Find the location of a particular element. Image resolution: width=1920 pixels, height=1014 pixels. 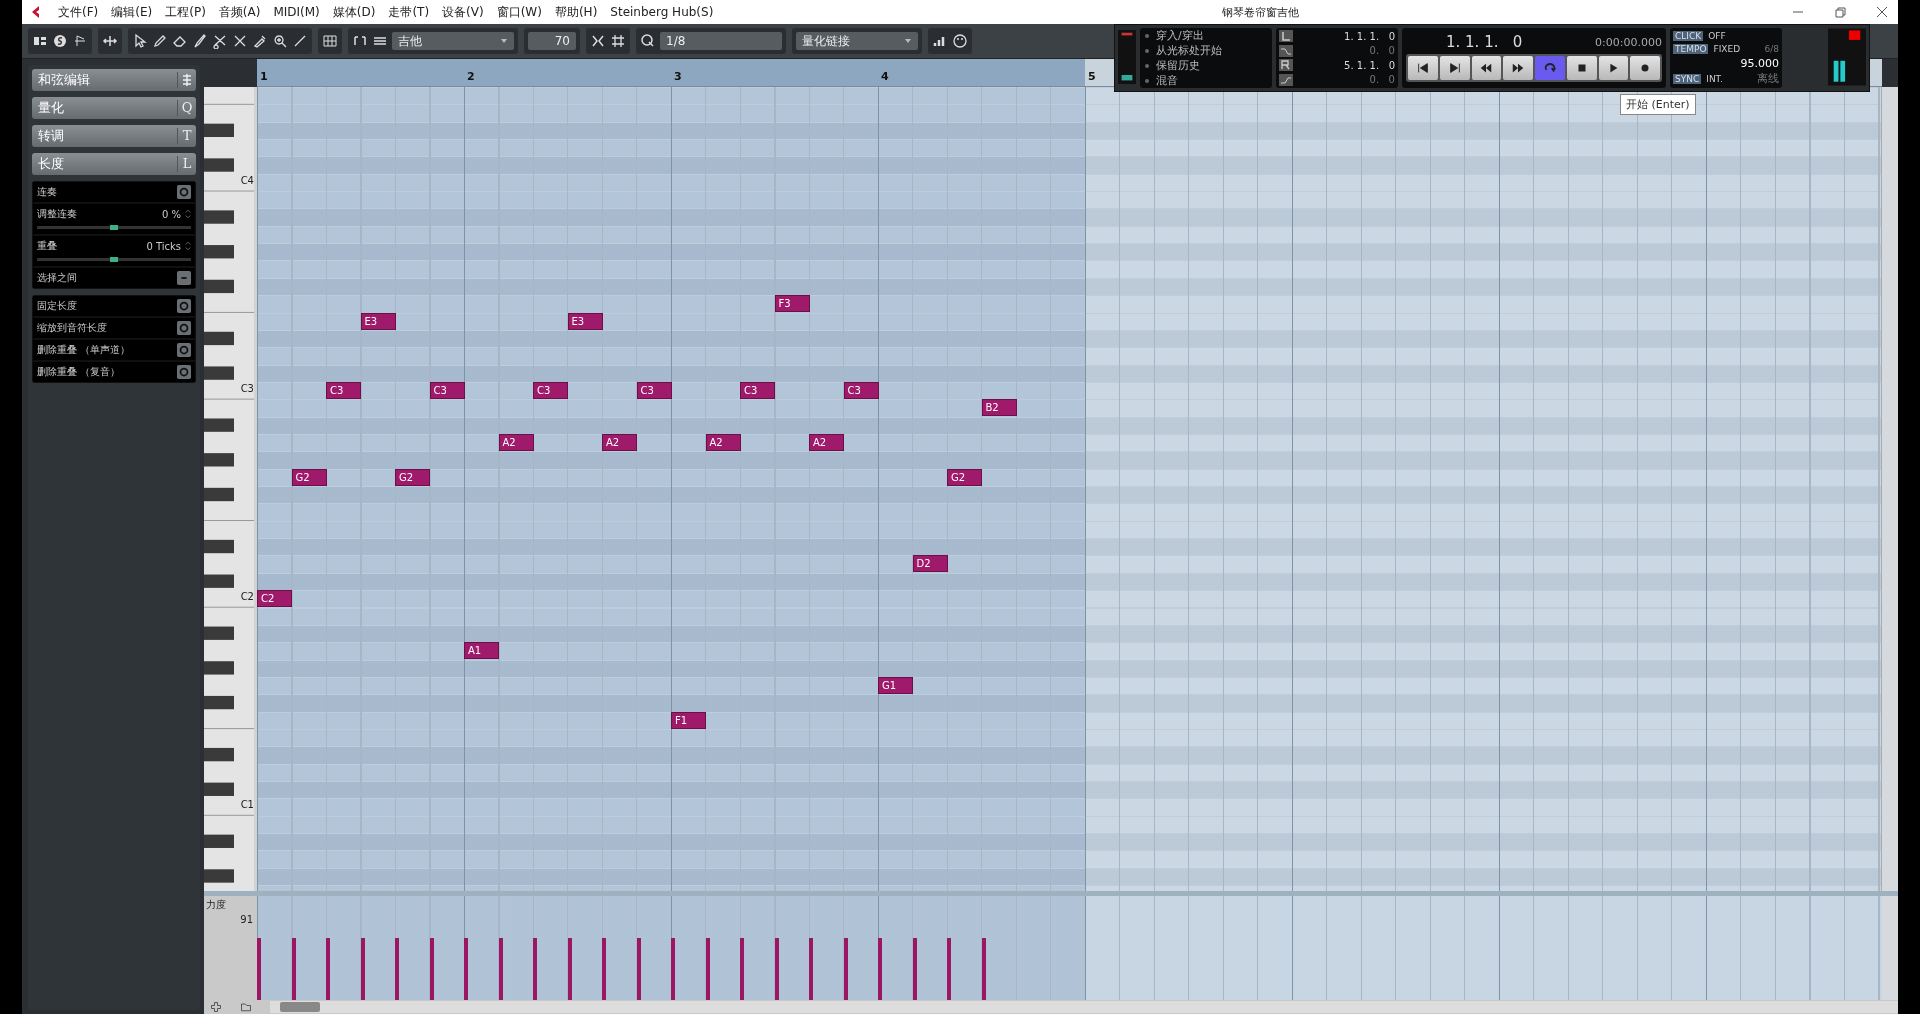

time-display: 0:00:00.000 is located at coordinates (1628, 42).